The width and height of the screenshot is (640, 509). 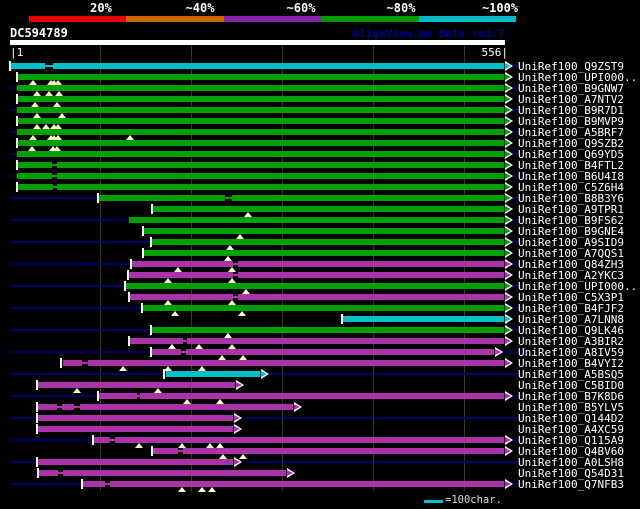 What do you see at coordinates (571, 275) in the screenshot?
I see `hit-label: UniRef100_A2YKC3` at bounding box center [571, 275].